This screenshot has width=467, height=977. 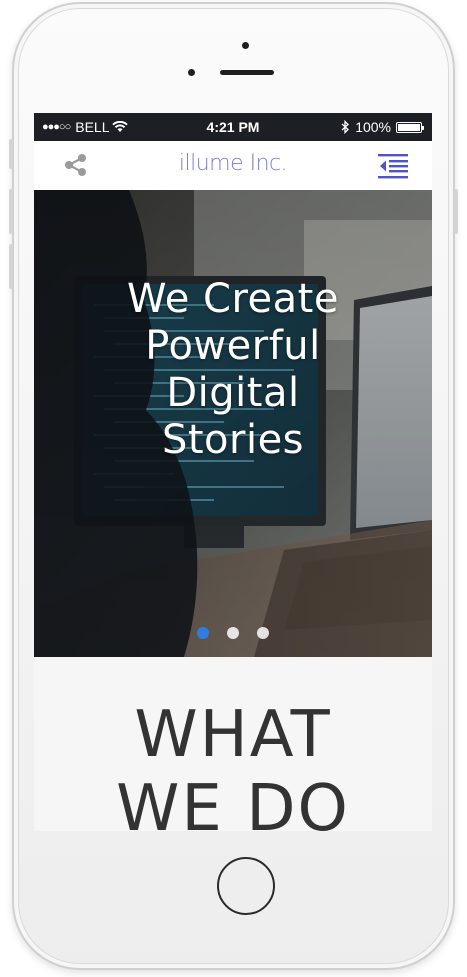 I want to click on bluetooth-icon, so click(x=345, y=127).